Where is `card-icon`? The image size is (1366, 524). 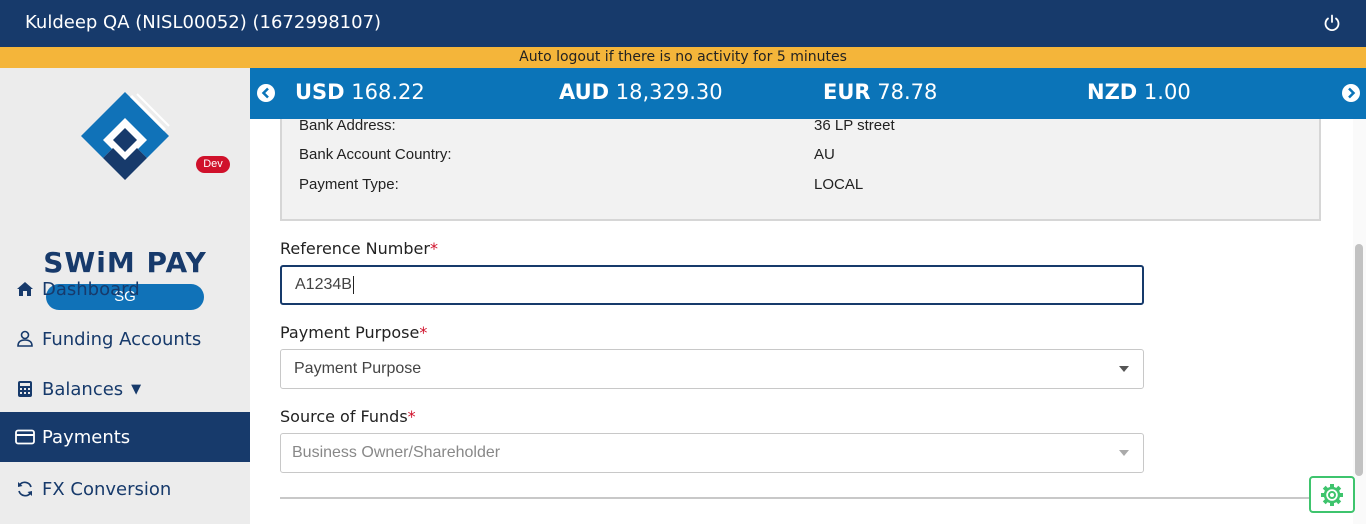 card-icon is located at coordinates (25, 437).